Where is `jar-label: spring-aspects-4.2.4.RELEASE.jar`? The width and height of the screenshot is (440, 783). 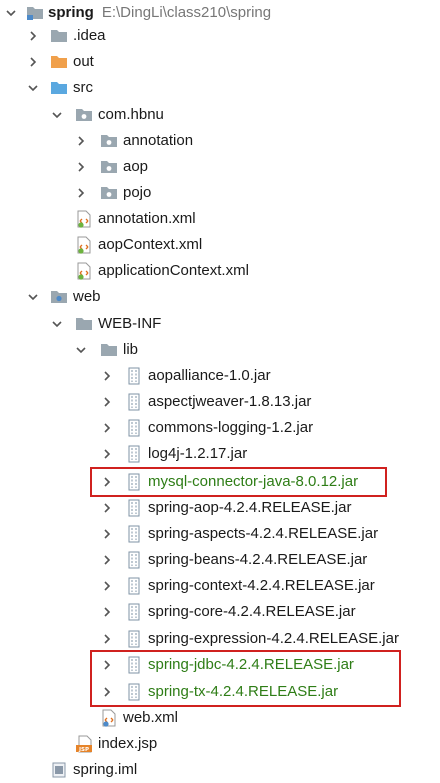
jar-label: spring-aspects-4.2.4.RELEASE.jar is located at coordinates (263, 533).